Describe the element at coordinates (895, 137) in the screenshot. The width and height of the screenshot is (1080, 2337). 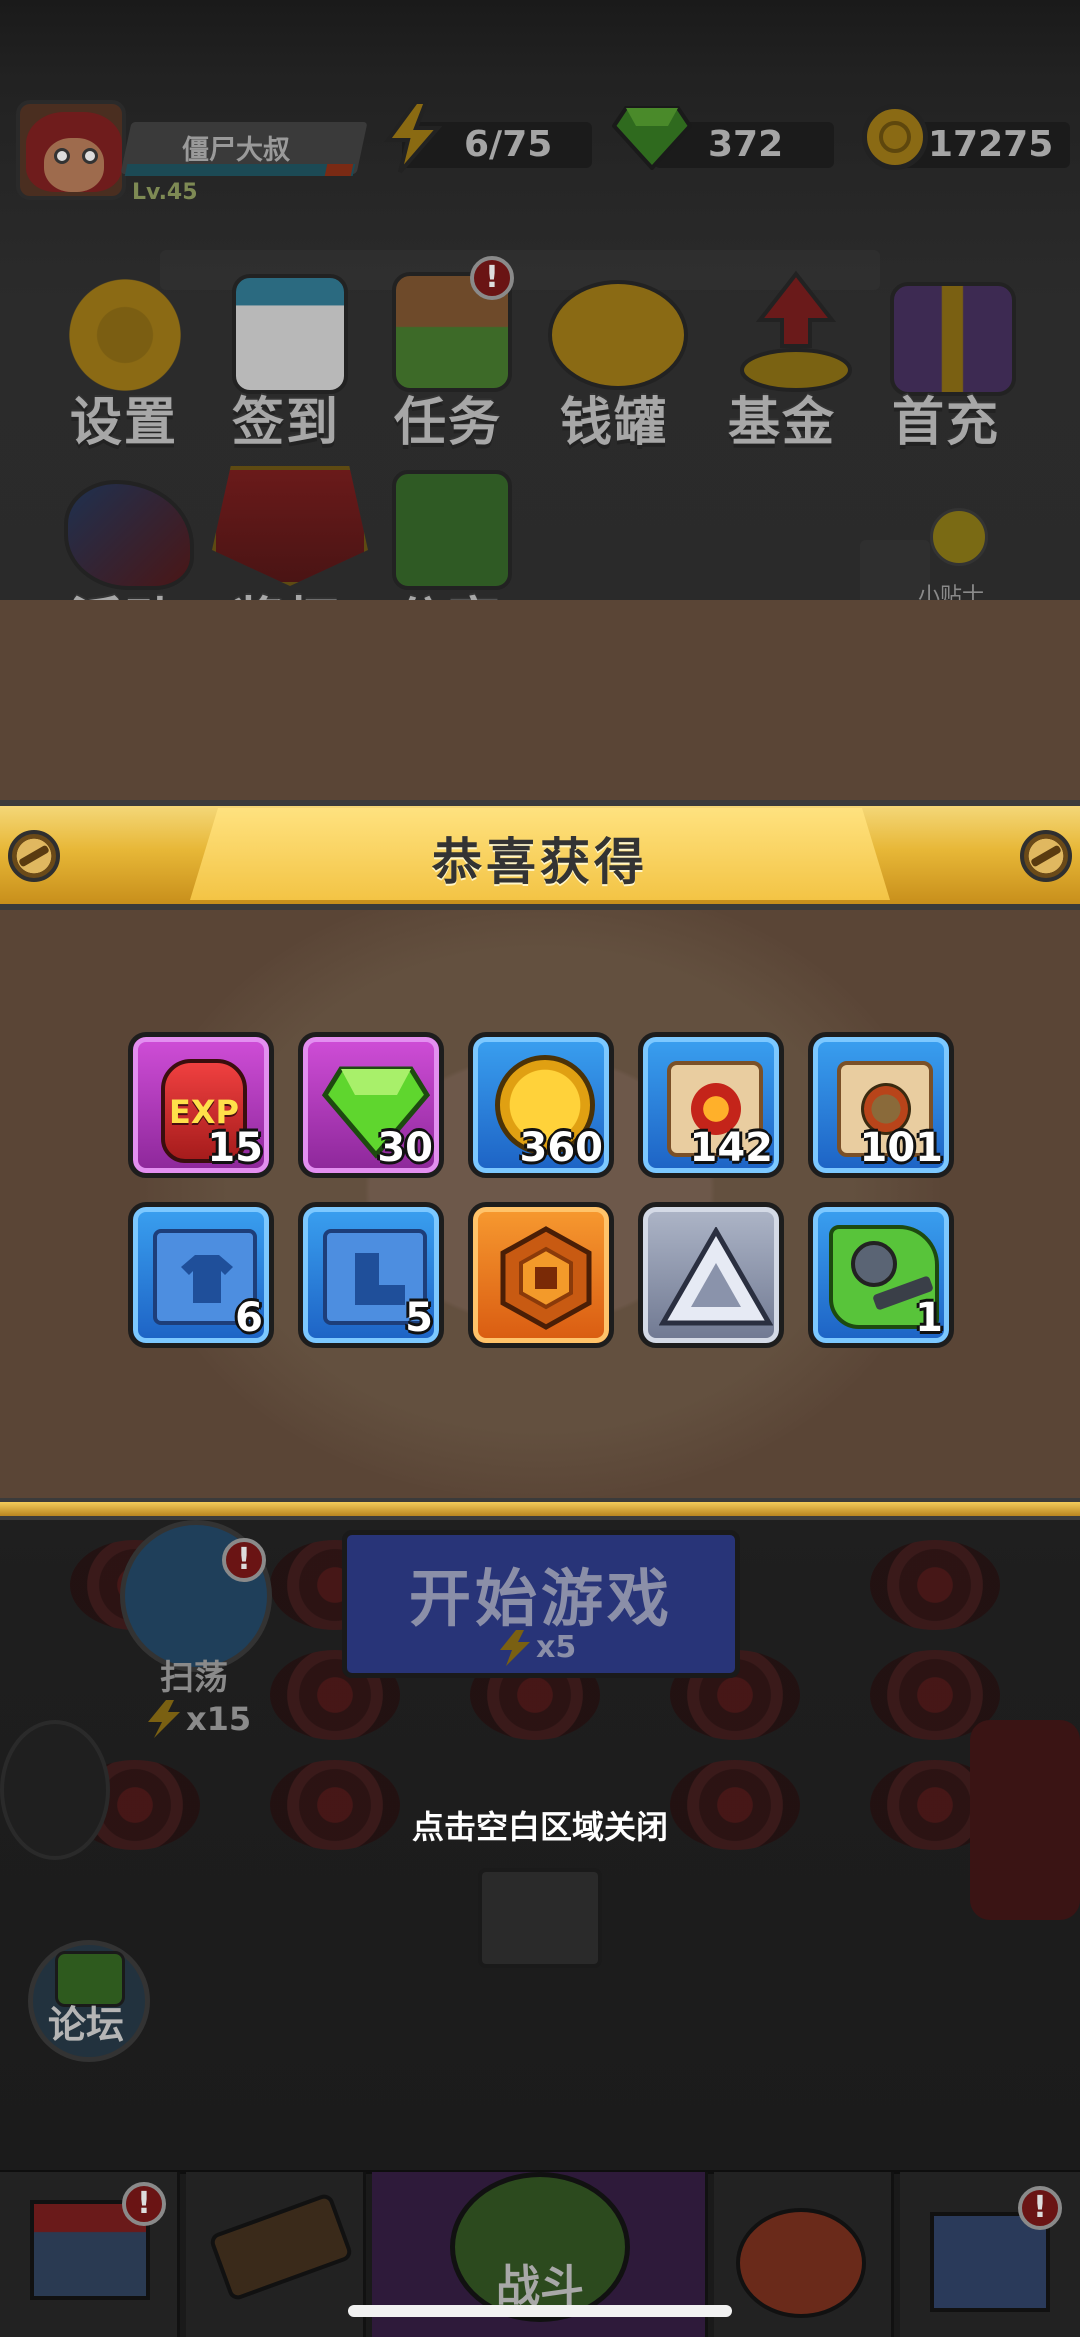
I see `coin-icon` at that location.